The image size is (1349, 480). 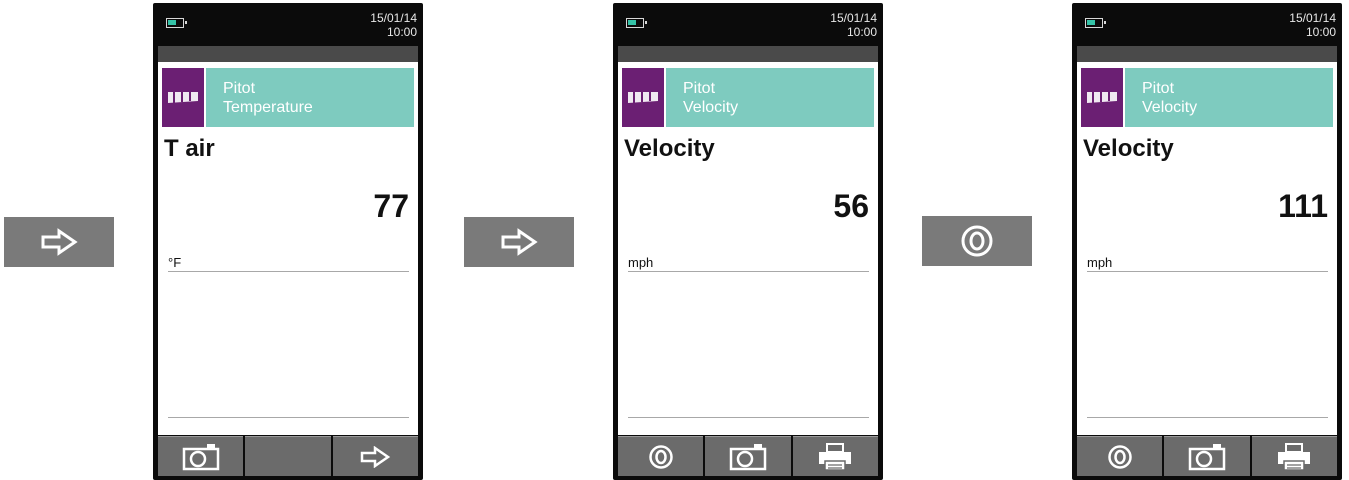 I want to click on softkey-empty, so click(x=288, y=456).